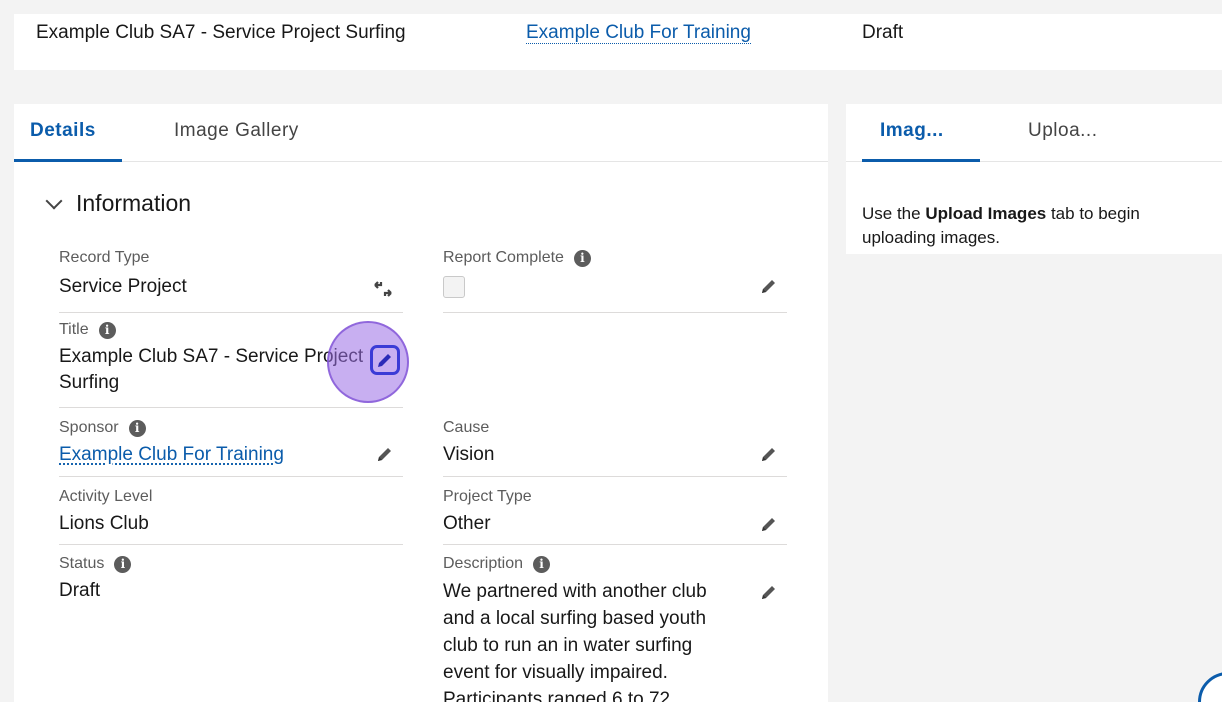 Image resolution: width=1222 pixels, height=702 pixels. What do you see at coordinates (454, 287) in the screenshot?
I see `report-complete-checkbox` at bounding box center [454, 287].